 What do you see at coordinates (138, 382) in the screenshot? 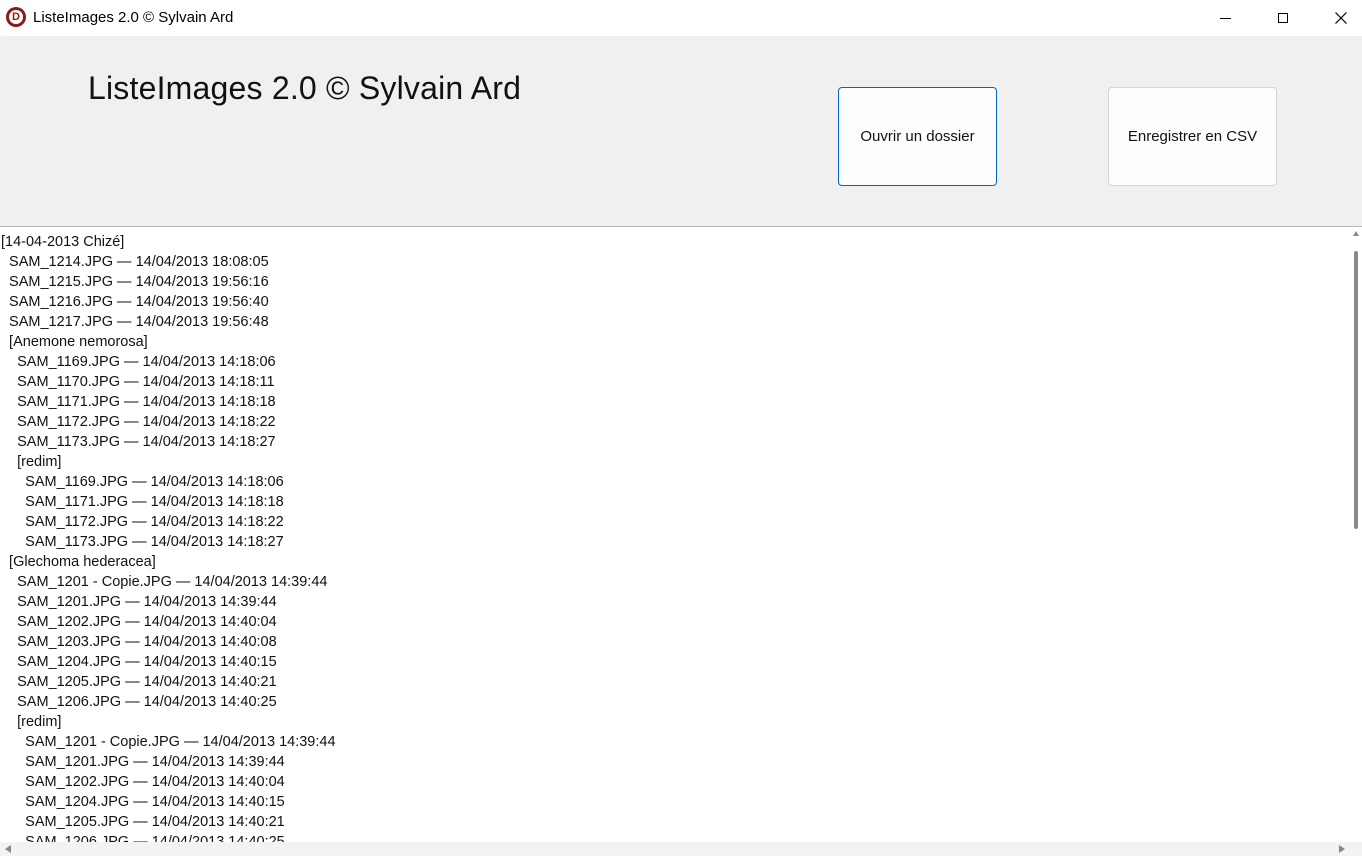
I see `listing-line: SAM_1170.JPG — 14/04/2013 14:18:11` at bounding box center [138, 382].